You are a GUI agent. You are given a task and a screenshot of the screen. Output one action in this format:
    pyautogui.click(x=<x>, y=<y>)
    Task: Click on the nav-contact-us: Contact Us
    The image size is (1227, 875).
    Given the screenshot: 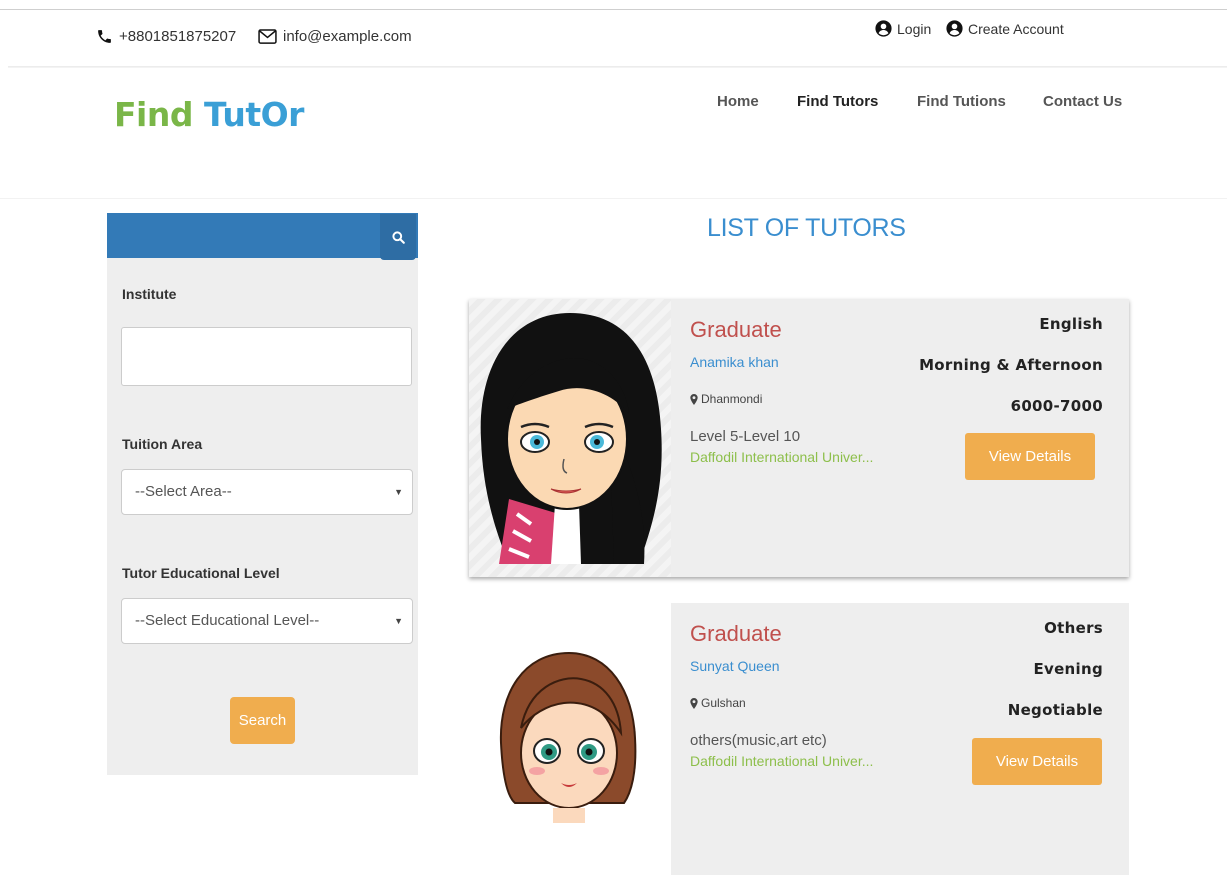 What is the action you would take?
    pyautogui.click(x=1082, y=101)
    